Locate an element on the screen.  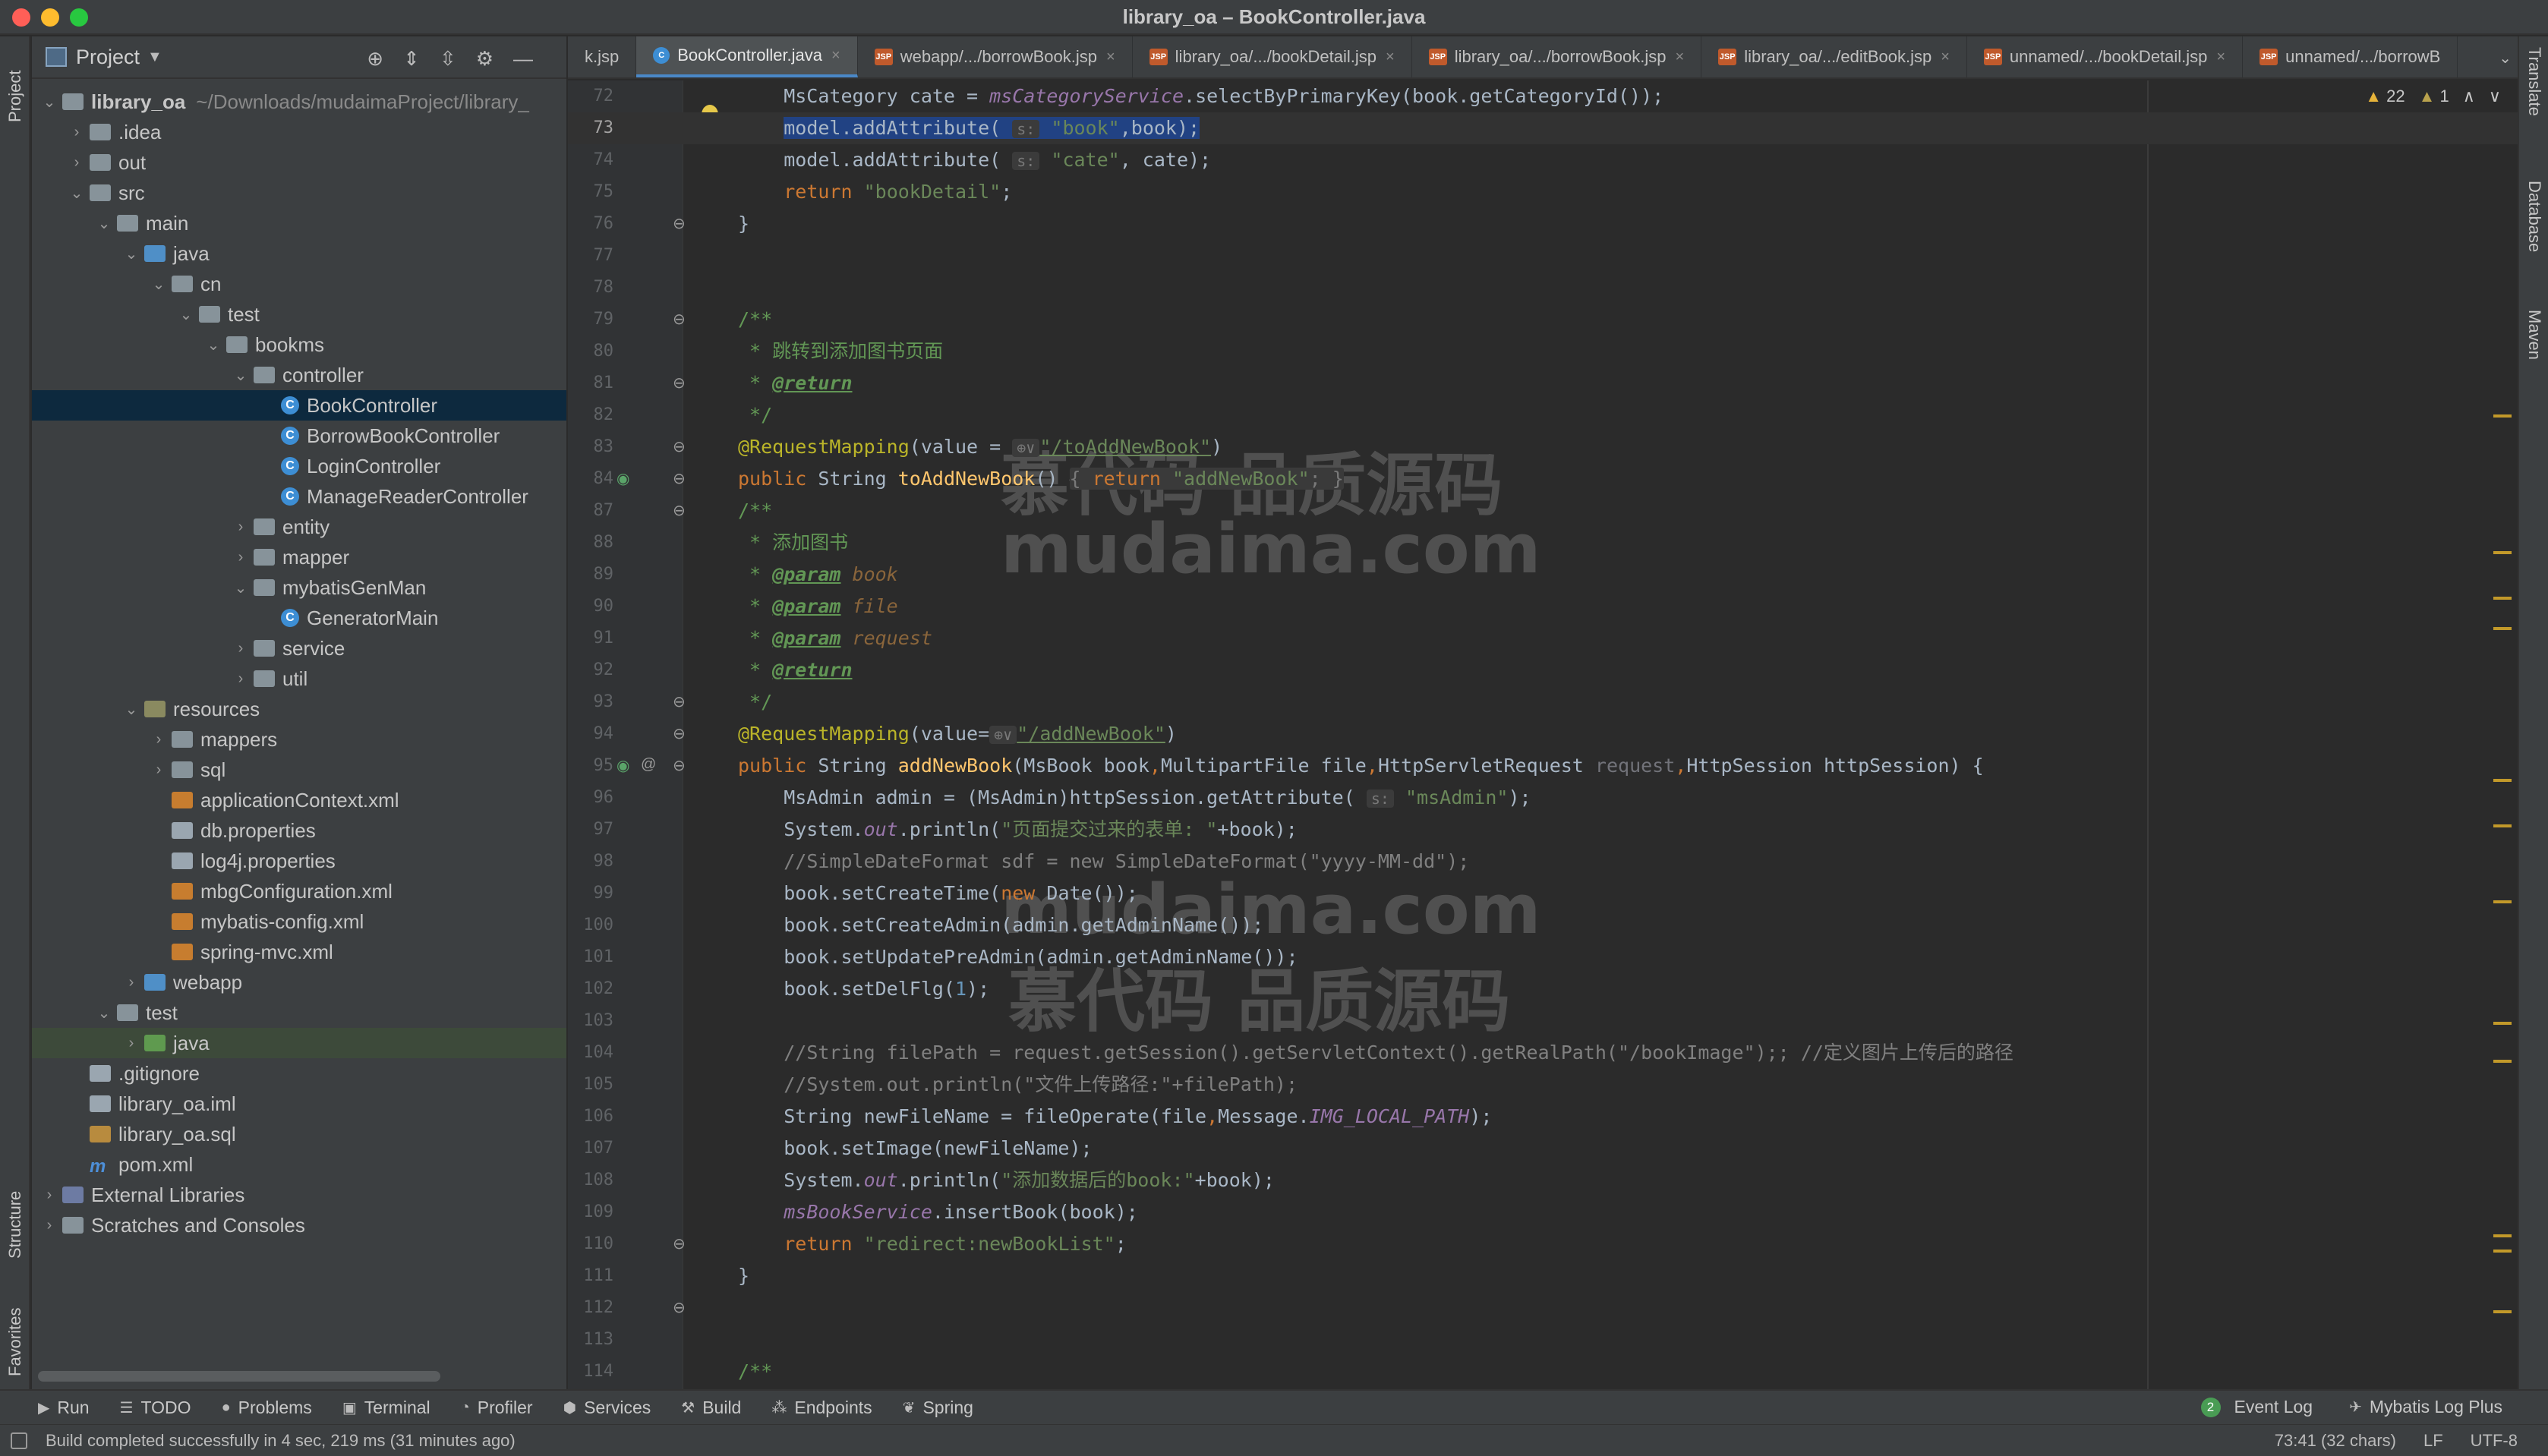
tree-item-logincontroller: C LoginController is located at coordinates (299, 466).